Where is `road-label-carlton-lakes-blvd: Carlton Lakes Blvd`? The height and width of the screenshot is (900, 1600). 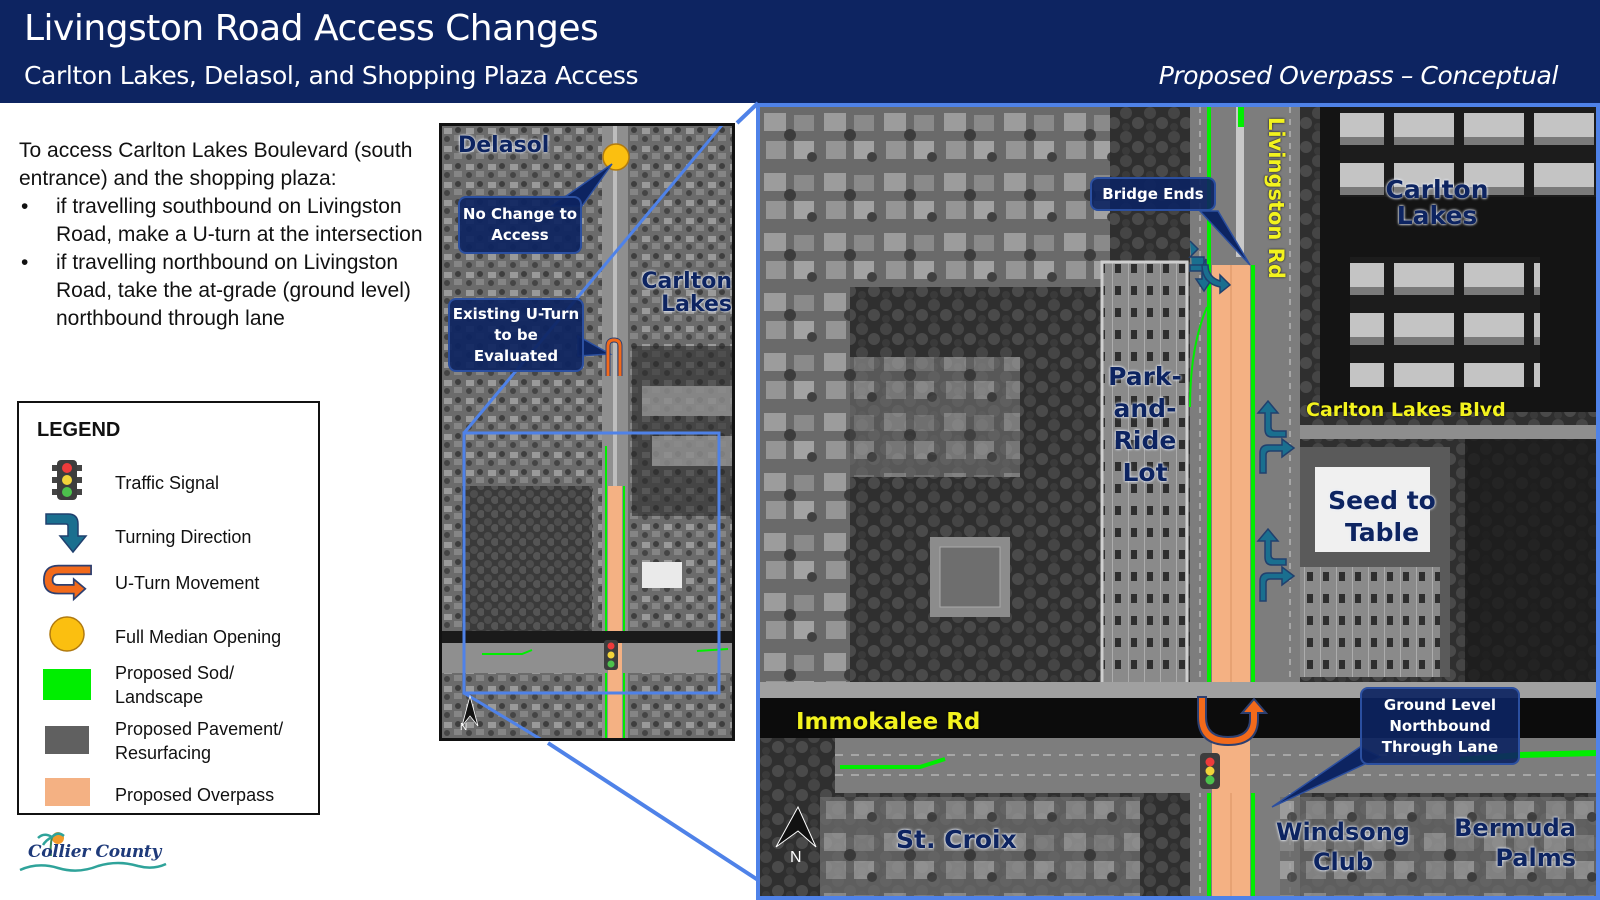
road-label-carlton-lakes-blvd: Carlton Lakes Blvd is located at coordinates (1406, 410).